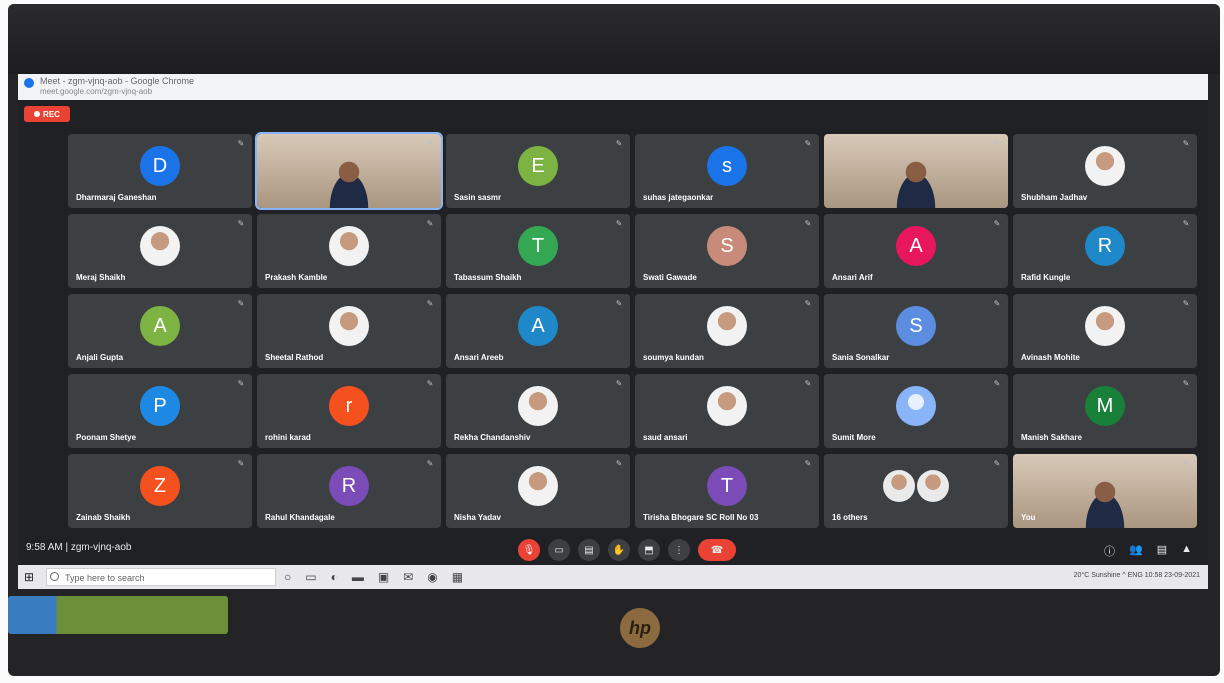 Image resolution: width=1224 pixels, height=683 pixels. I want to click on more-options-button: ⋮, so click(679, 550).